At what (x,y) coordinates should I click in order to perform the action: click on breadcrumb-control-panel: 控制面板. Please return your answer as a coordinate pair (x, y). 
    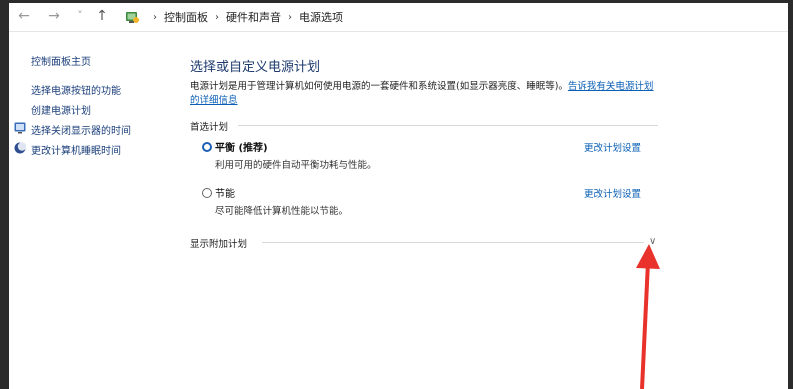
    Looking at the image, I should click on (186, 17).